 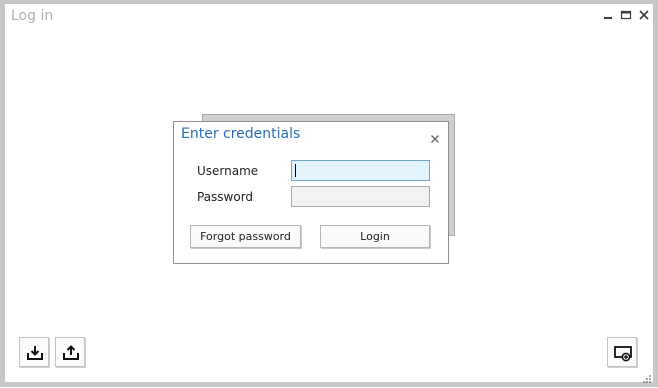 What do you see at coordinates (225, 197) in the screenshot?
I see `password-label: Password` at bounding box center [225, 197].